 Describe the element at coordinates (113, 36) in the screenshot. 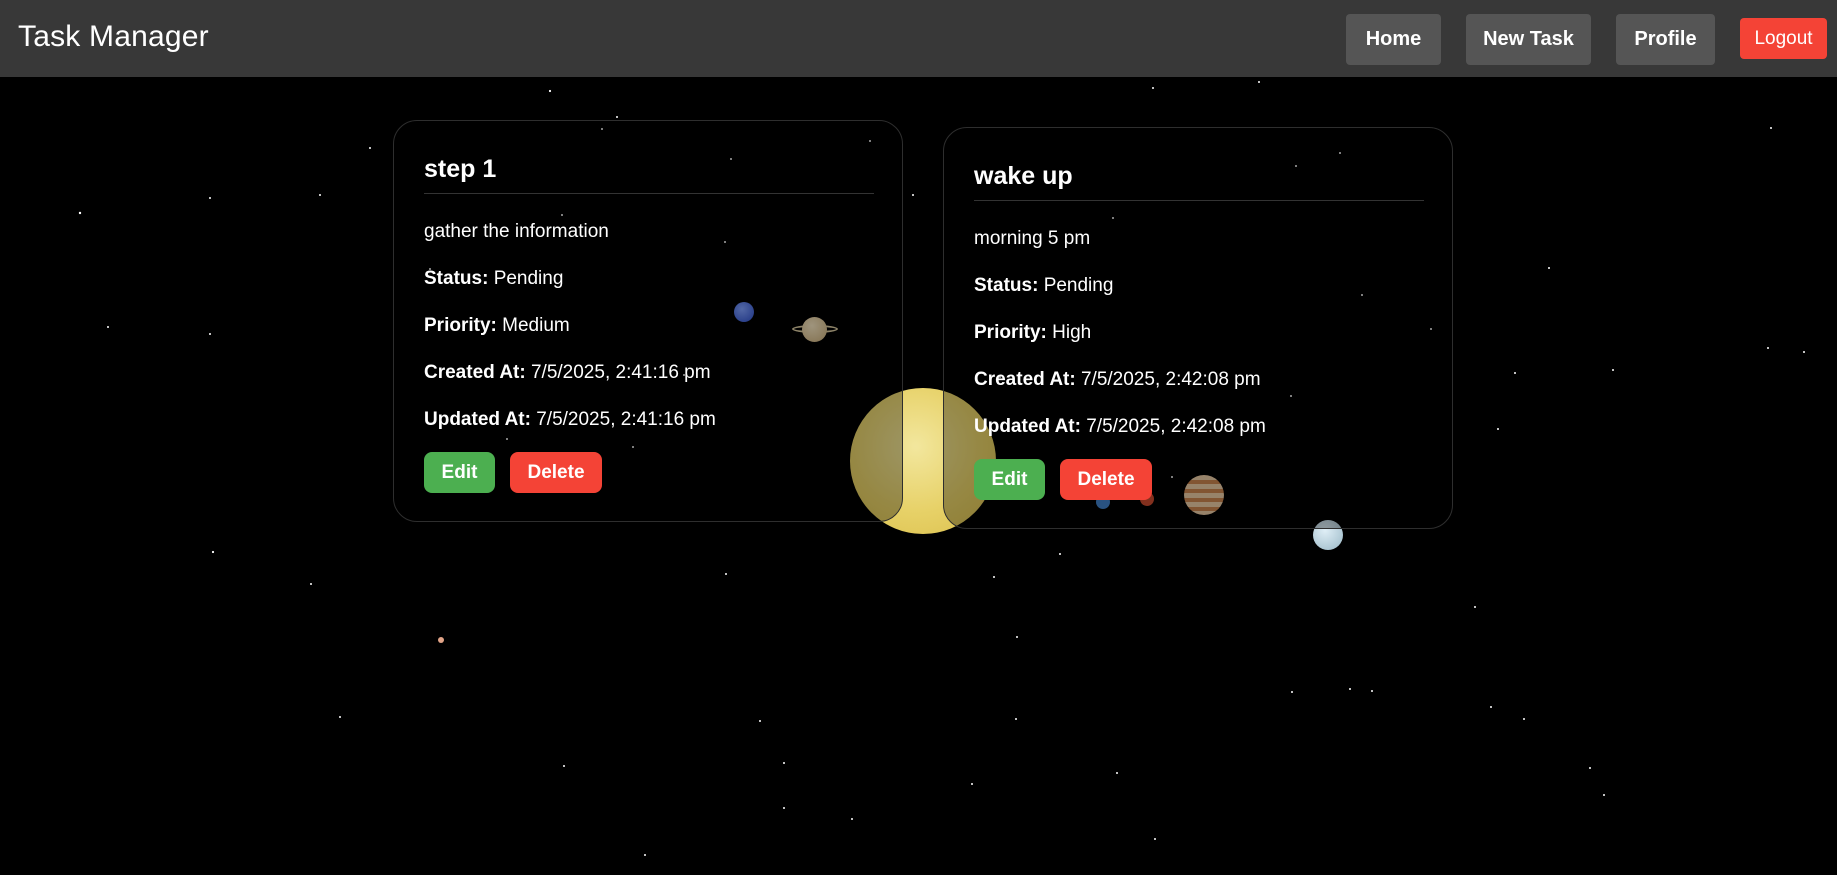

I see `app-title: Task Manager` at that location.